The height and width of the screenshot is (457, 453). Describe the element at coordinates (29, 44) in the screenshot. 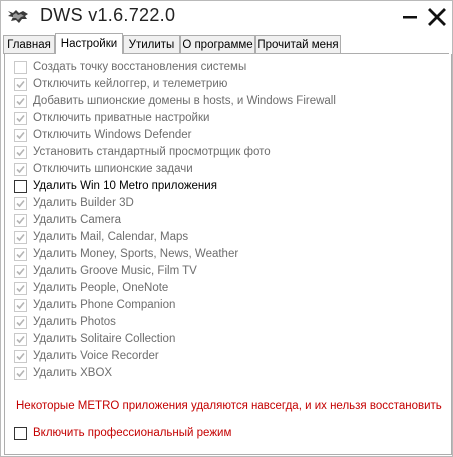

I see `tab-main: Главная` at that location.